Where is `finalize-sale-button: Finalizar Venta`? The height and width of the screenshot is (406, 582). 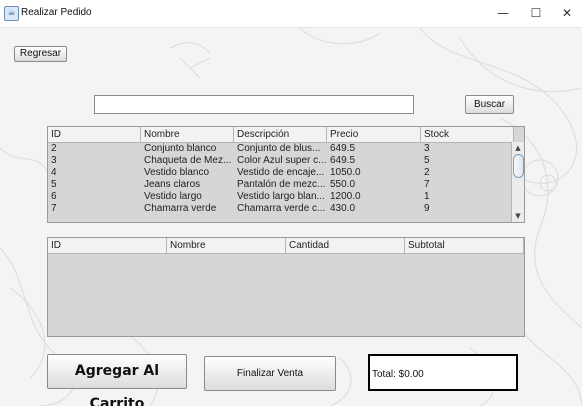
finalize-sale-button: Finalizar Venta is located at coordinates (270, 373).